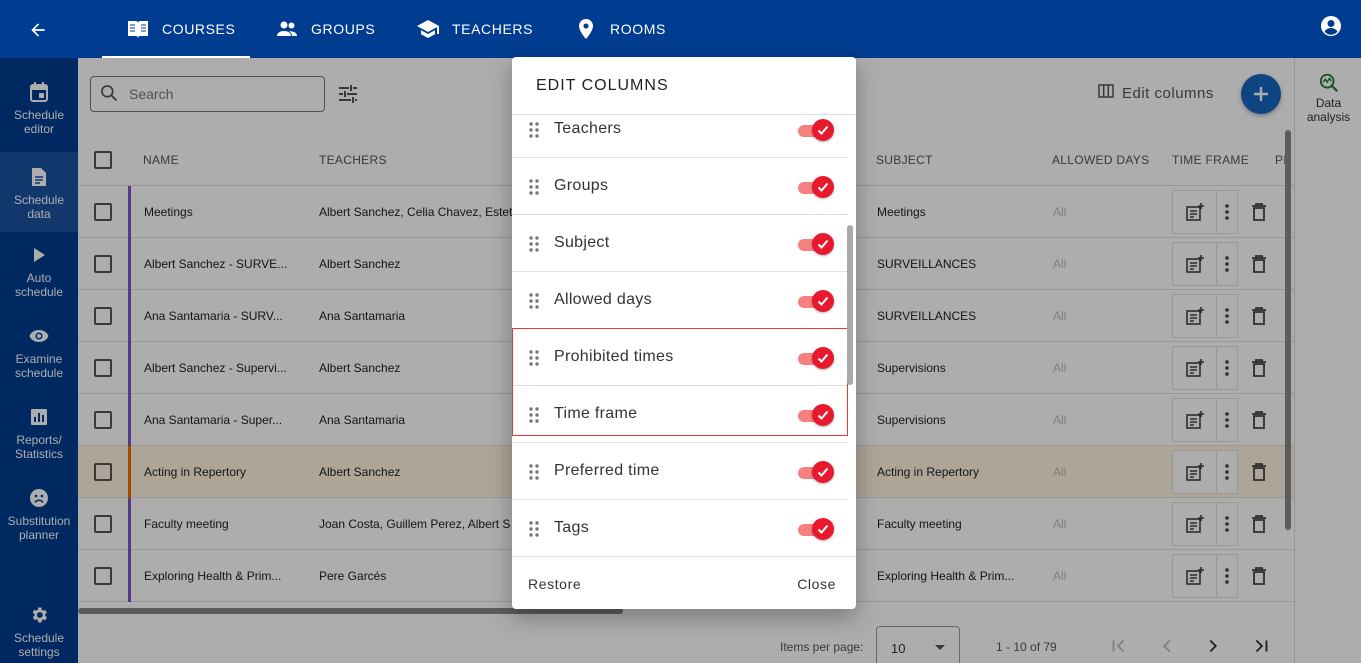 The image size is (1361, 663). Describe the element at coordinates (603, 299) in the screenshot. I see `column-label: Allowed days` at that location.